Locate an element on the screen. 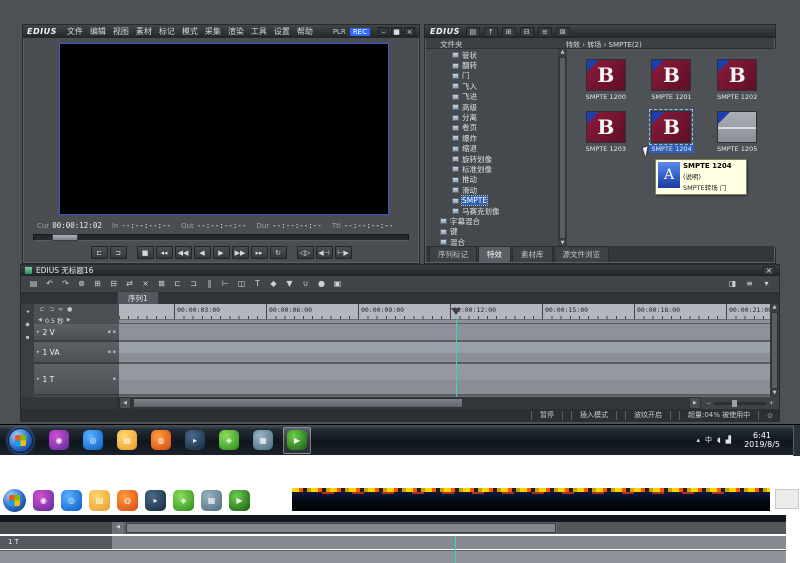  window-button: ■ is located at coordinates (396, 31).